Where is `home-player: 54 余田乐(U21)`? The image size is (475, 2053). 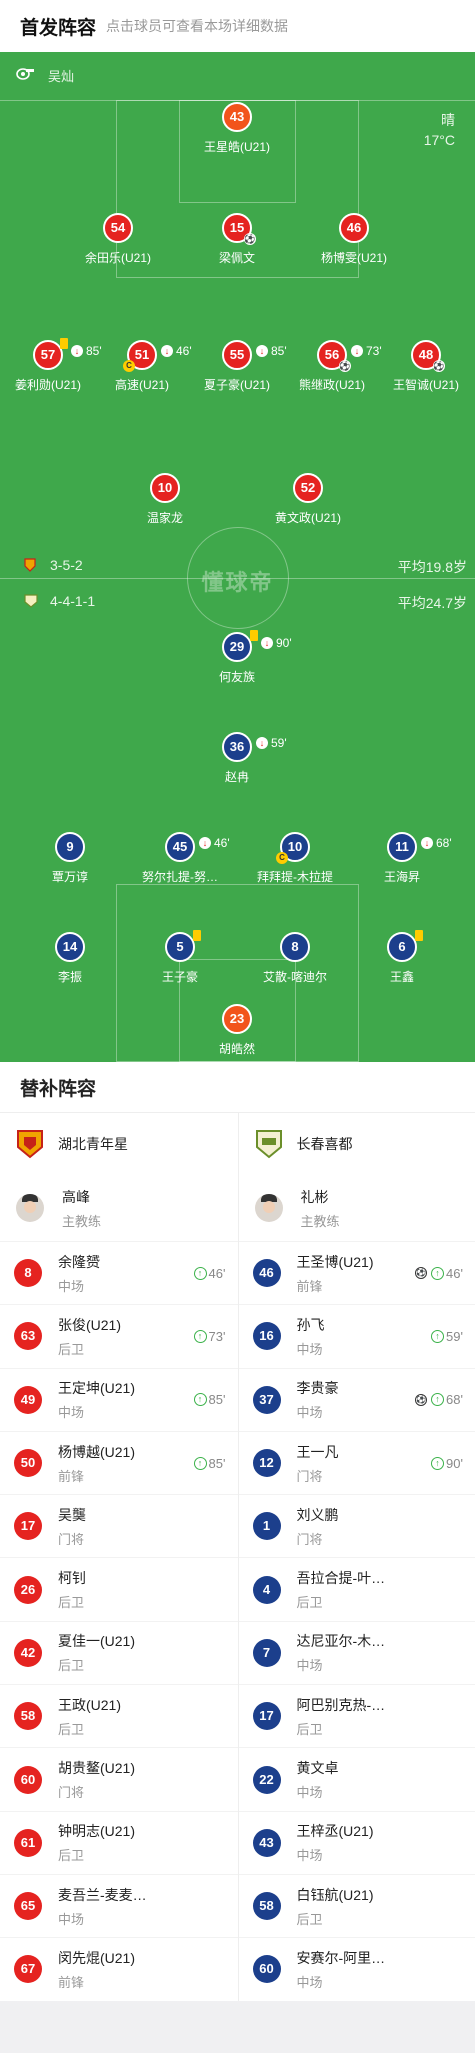
home-player: 54 余田乐(U21) is located at coordinates (118, 239).